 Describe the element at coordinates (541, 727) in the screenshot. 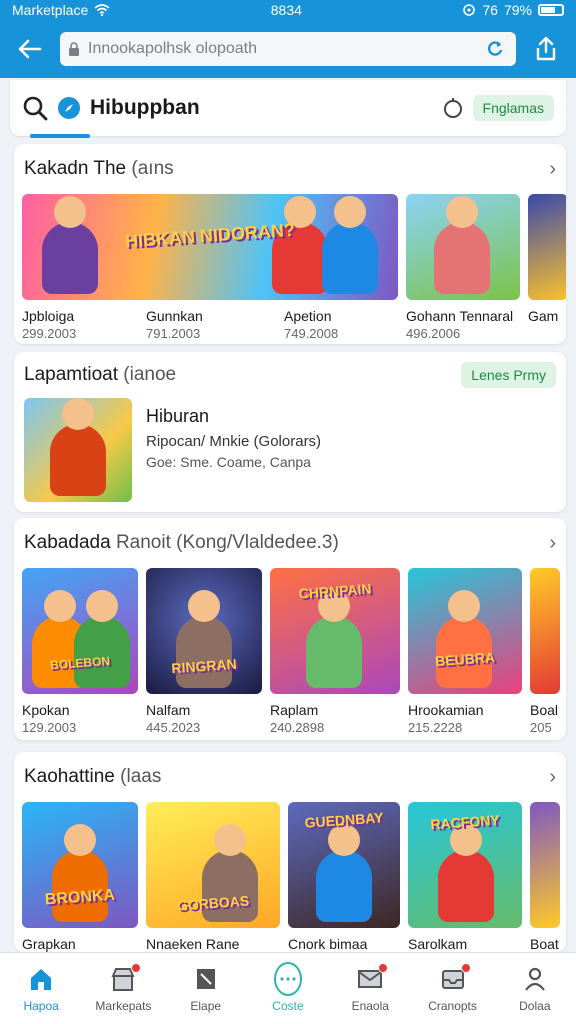

I see `item-date: 205` at that location.